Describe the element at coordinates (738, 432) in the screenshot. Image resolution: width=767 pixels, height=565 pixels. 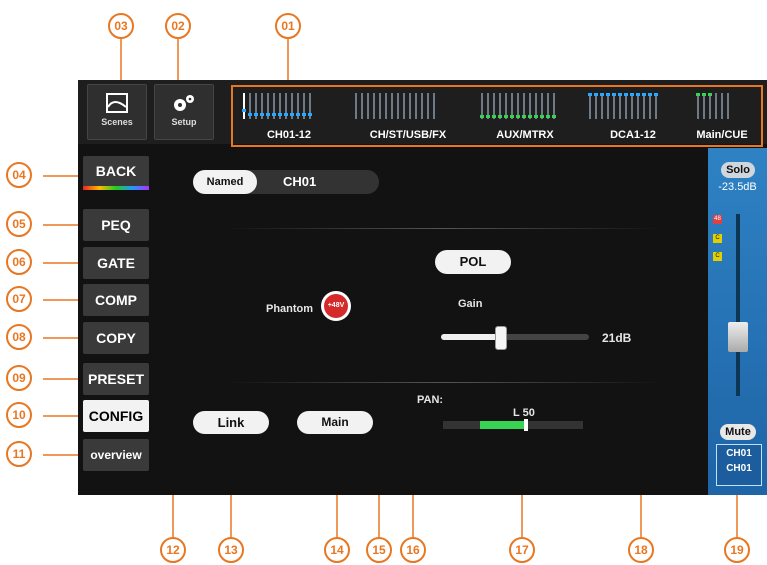
I see `mute-button: Mute` at that location.